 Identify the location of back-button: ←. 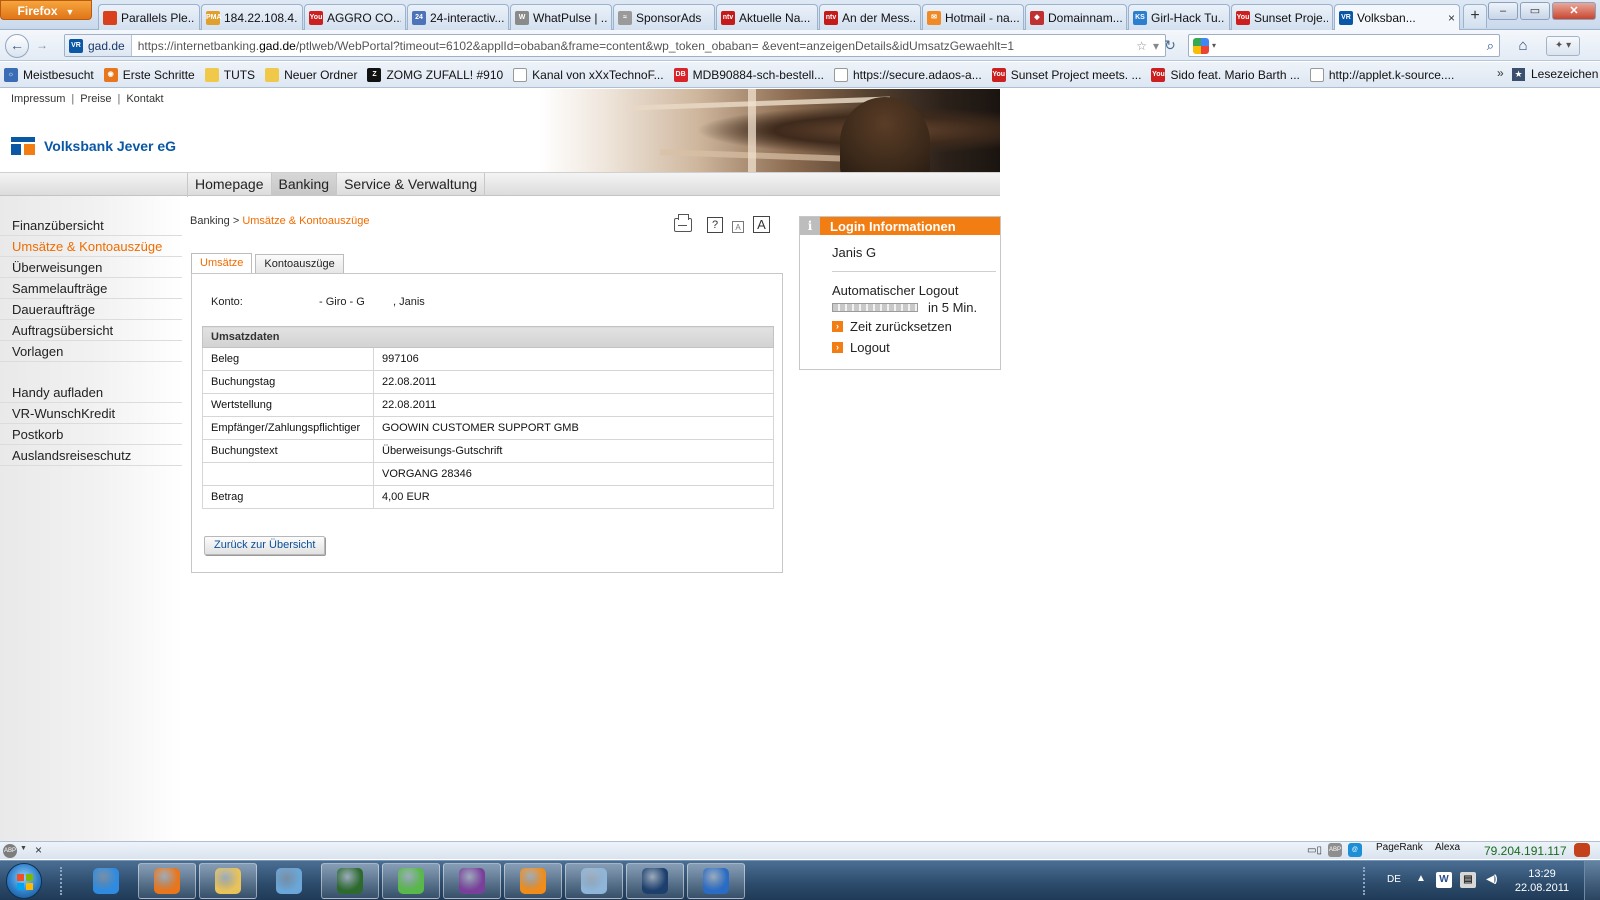
(17, 46).